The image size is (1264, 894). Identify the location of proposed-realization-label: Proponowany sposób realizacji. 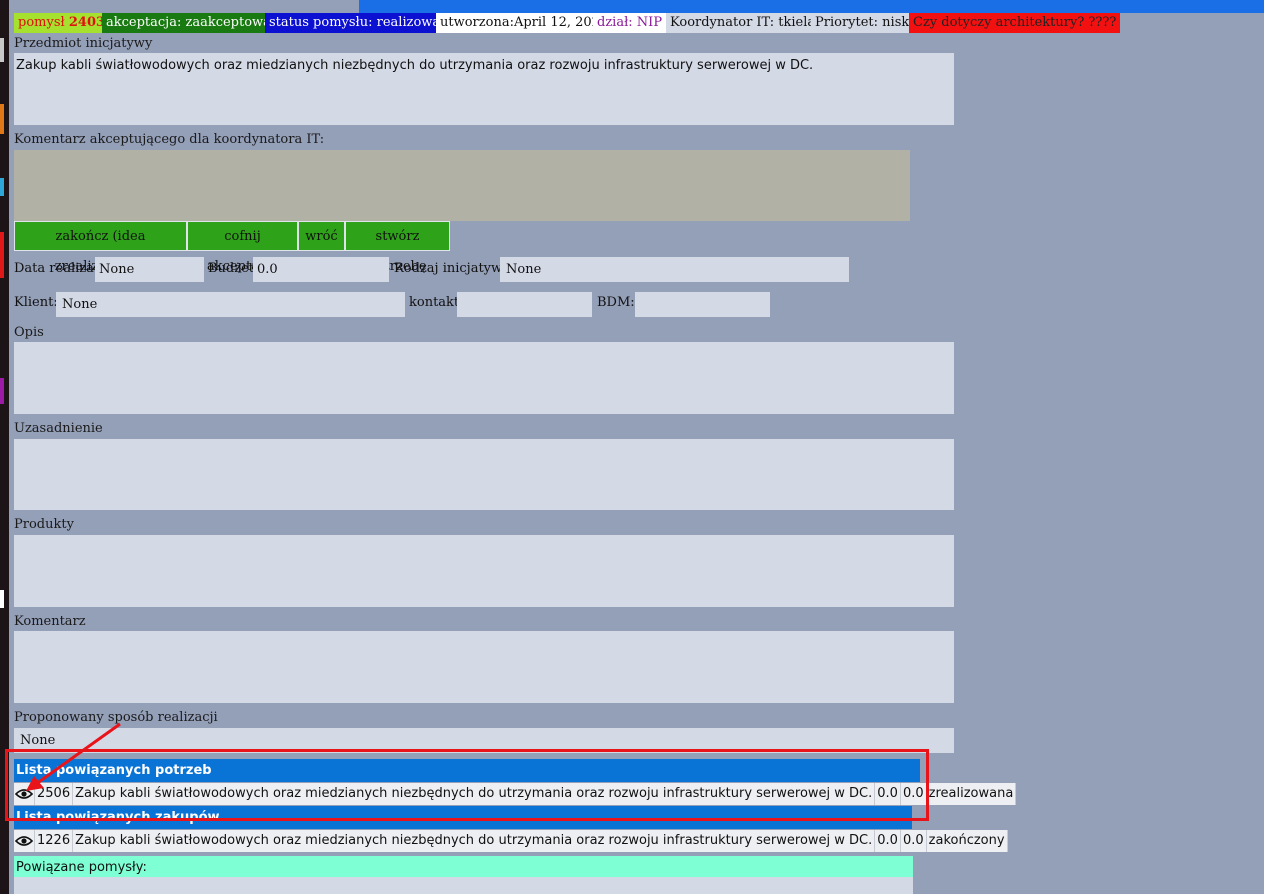
(116, 717).